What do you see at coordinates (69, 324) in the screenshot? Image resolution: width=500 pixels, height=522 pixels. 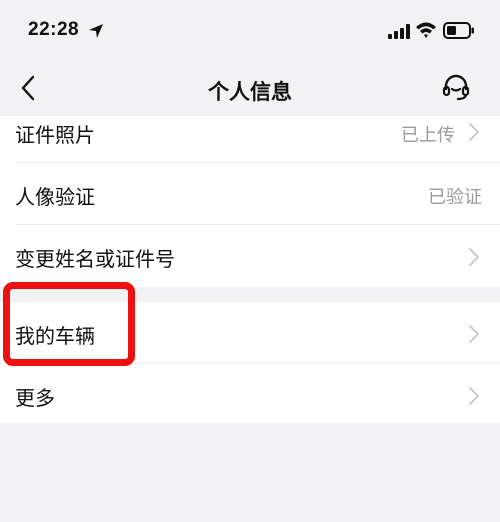 I see `highlight-annotation` at bounding box center [69, 324].